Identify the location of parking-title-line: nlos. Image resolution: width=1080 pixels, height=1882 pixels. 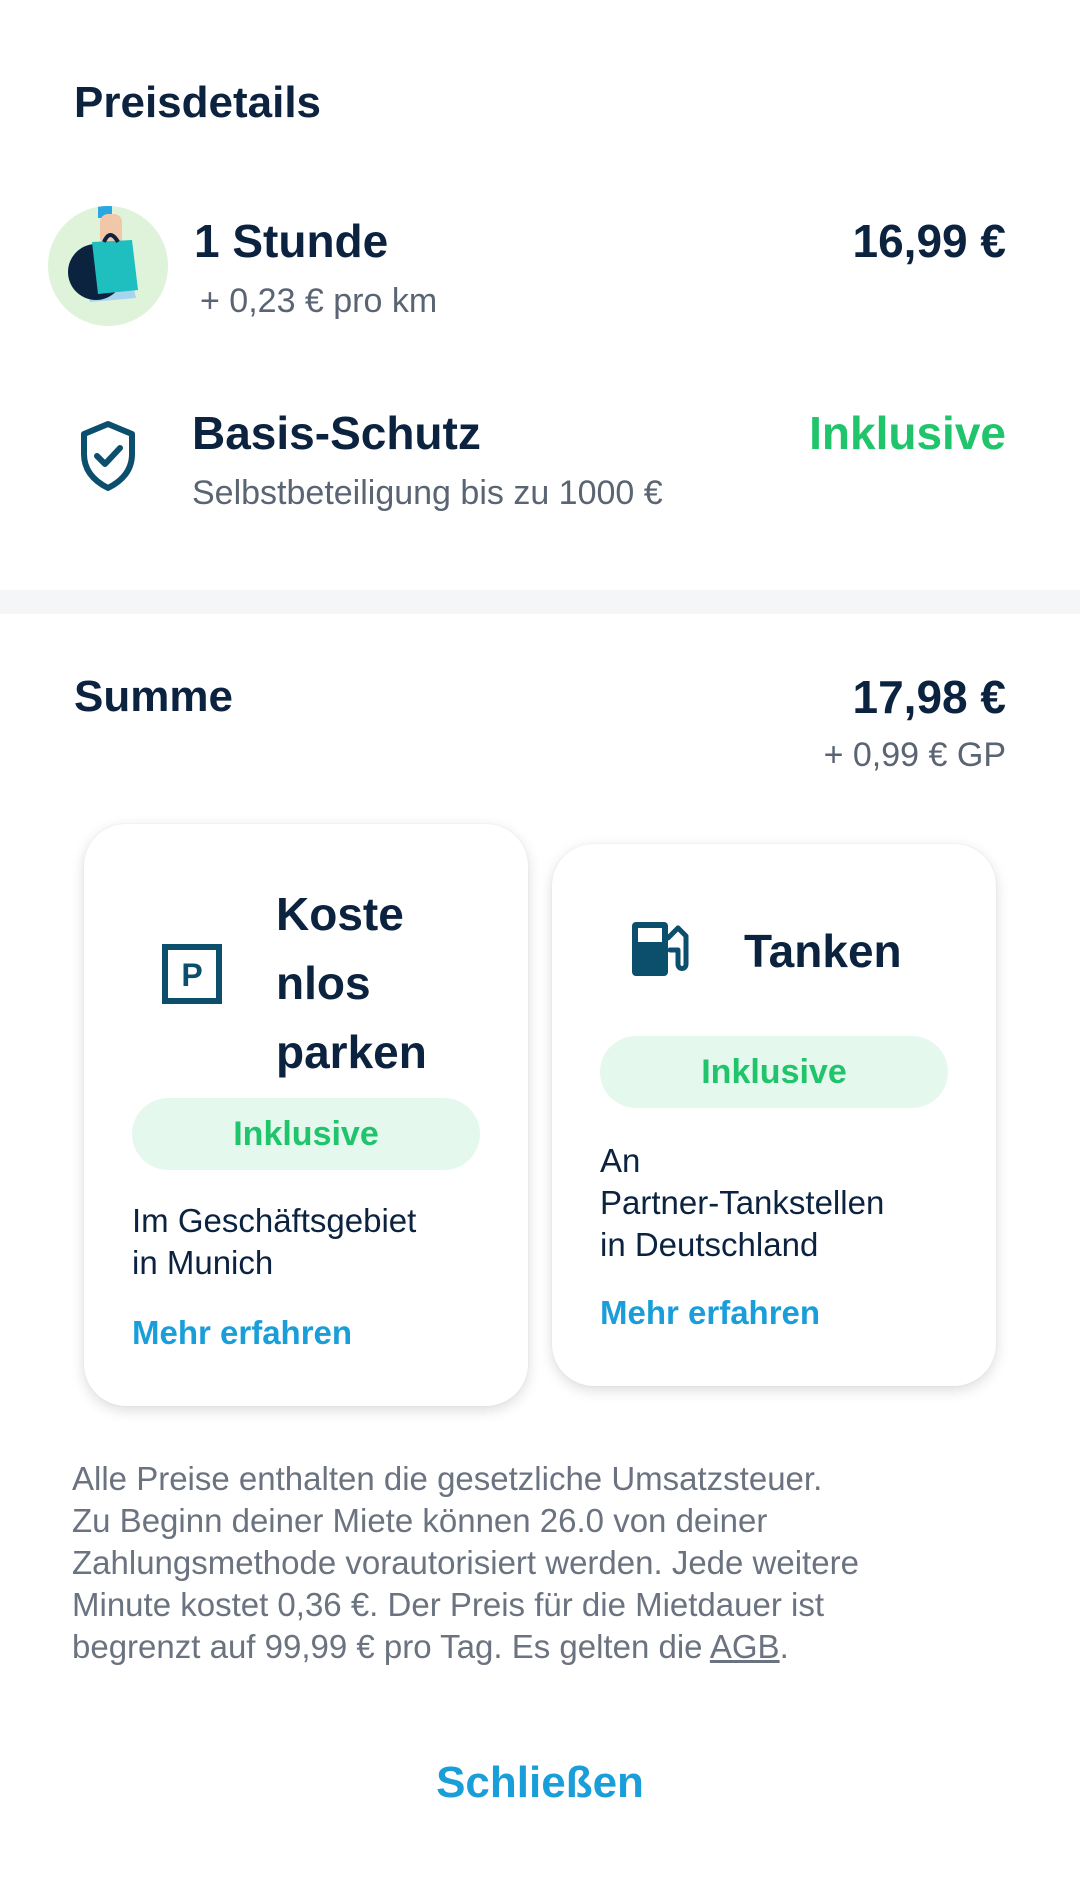
(323, 983).